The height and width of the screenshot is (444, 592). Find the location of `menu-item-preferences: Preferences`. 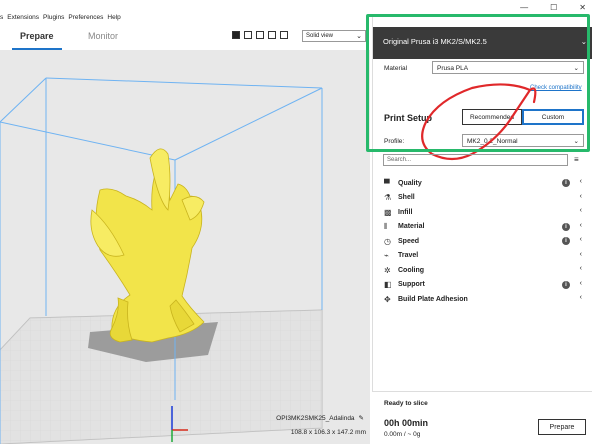

menu-item-preferences: Preferences is located at coordinates (85, 17).